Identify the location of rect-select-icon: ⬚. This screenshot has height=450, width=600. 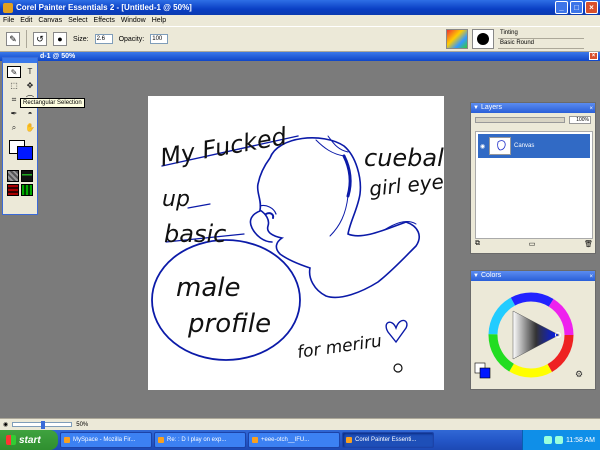
(14, 86).